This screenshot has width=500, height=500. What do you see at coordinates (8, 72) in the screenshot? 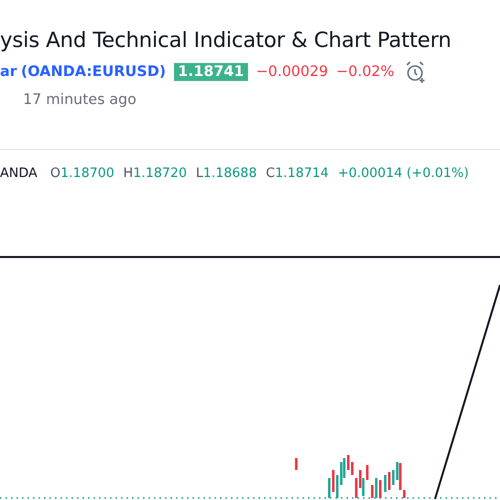
I see `symbol-link: ar` at bounding box center [8, 72].